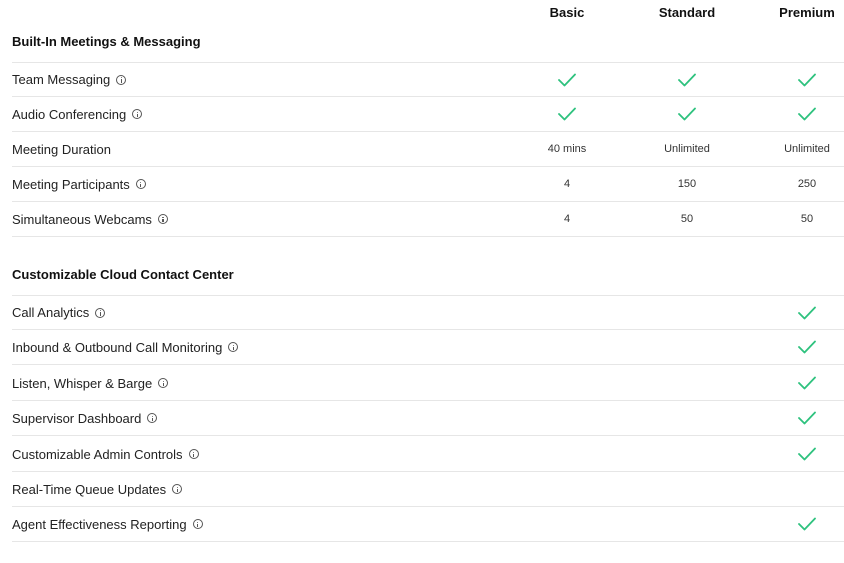 The image size is (844, 563). Describe the element at coordinates (85, 418) in the screenshot. I see `feature-label: Supervisor Dashboard` at that location.